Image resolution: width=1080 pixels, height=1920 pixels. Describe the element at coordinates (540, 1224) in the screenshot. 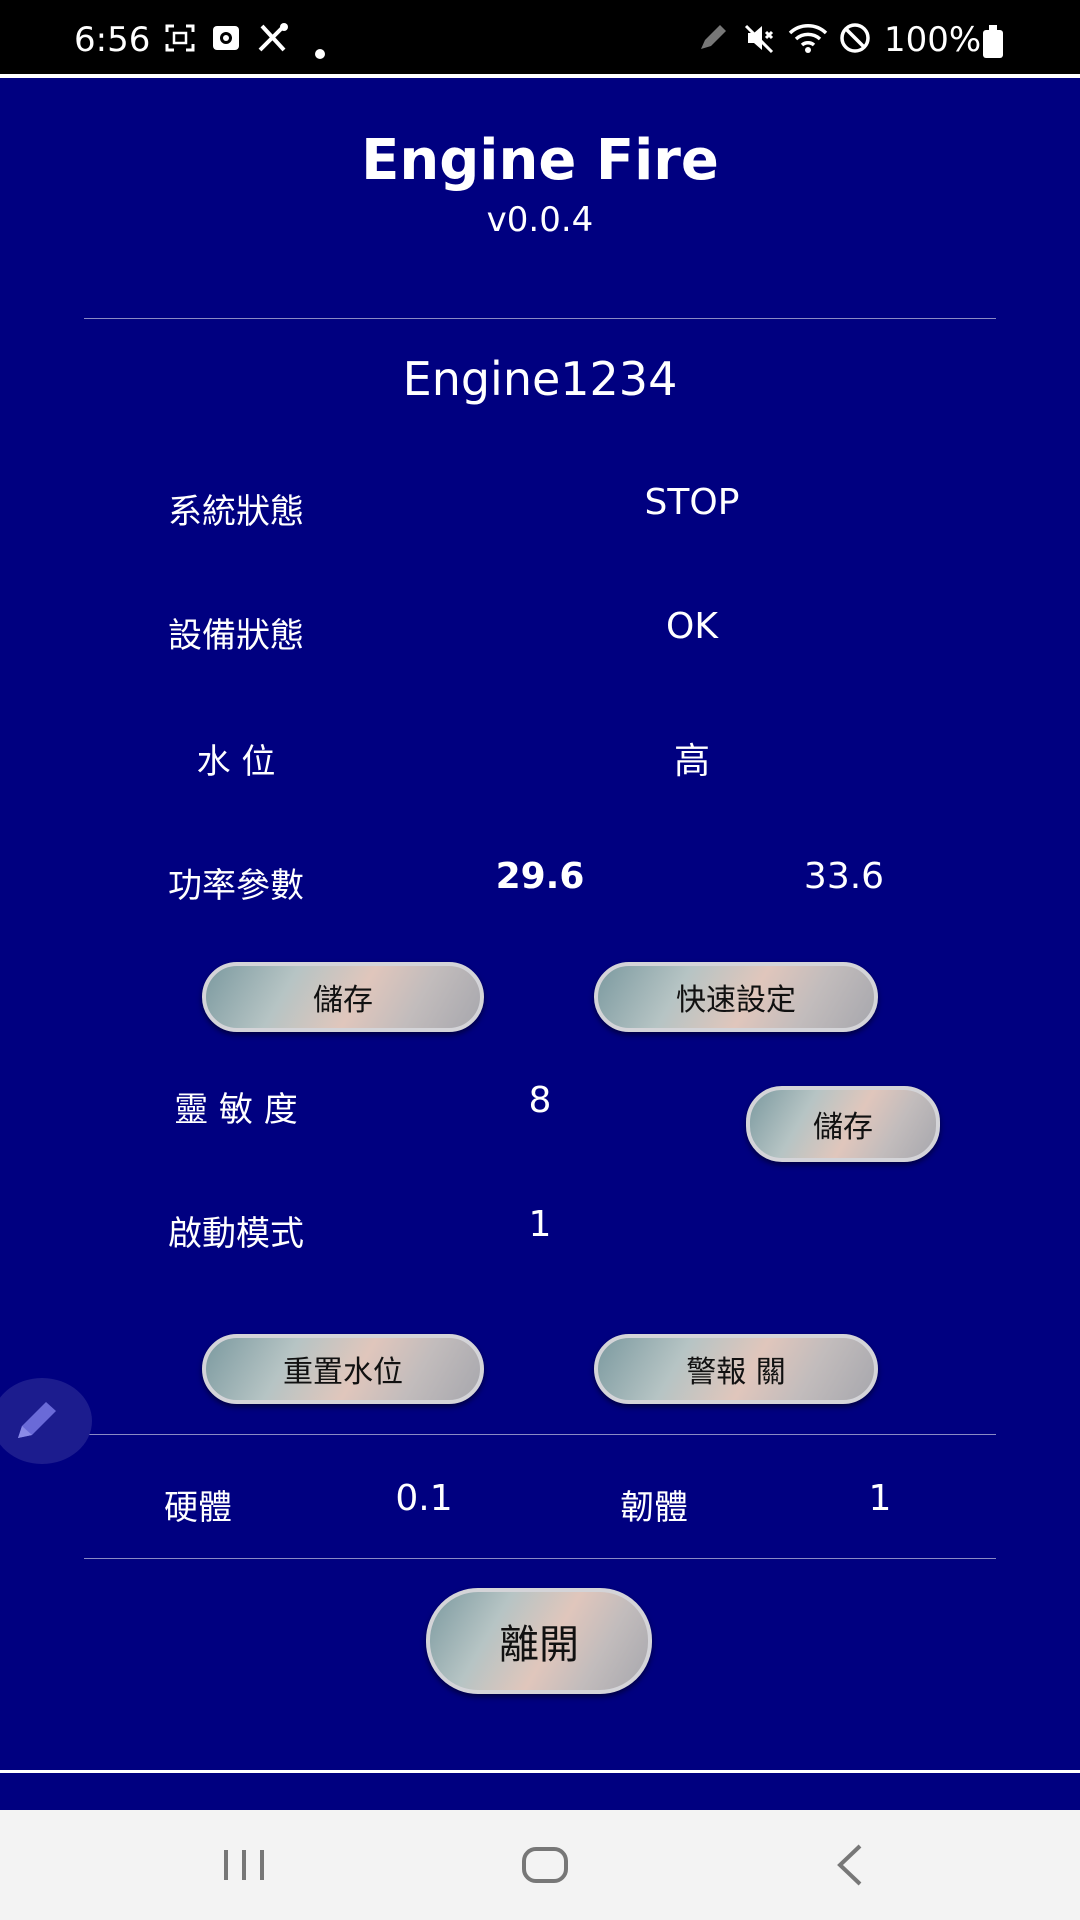

I see `start-mode-value: 1` at that location.